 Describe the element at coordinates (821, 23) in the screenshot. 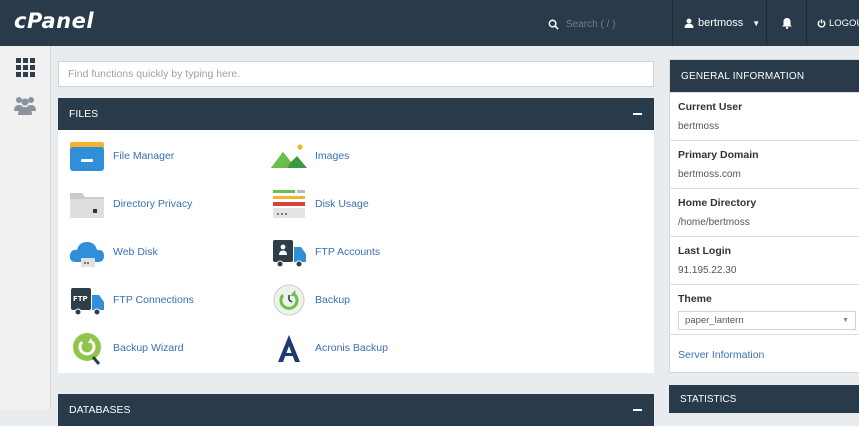

I see `power-icon` at that location.